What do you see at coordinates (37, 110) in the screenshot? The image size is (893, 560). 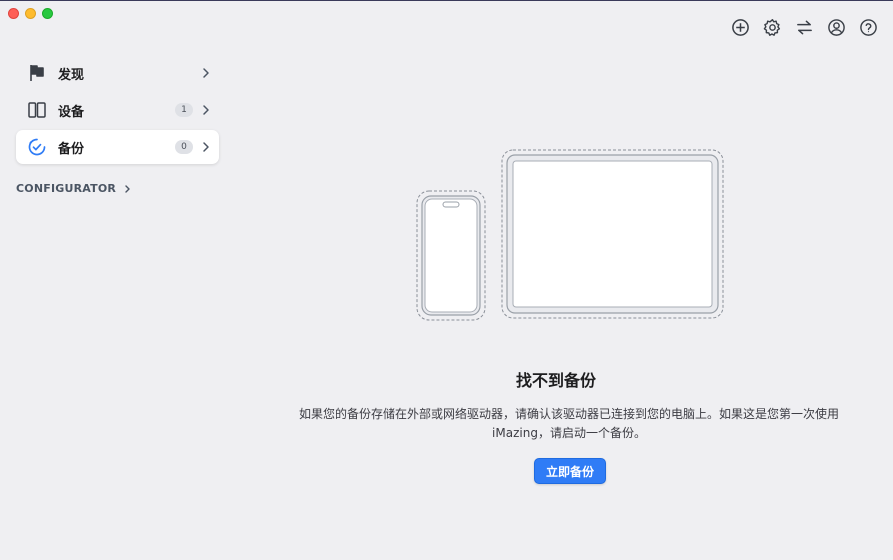 I see `devices-icon` at bounding box center [37, 110].